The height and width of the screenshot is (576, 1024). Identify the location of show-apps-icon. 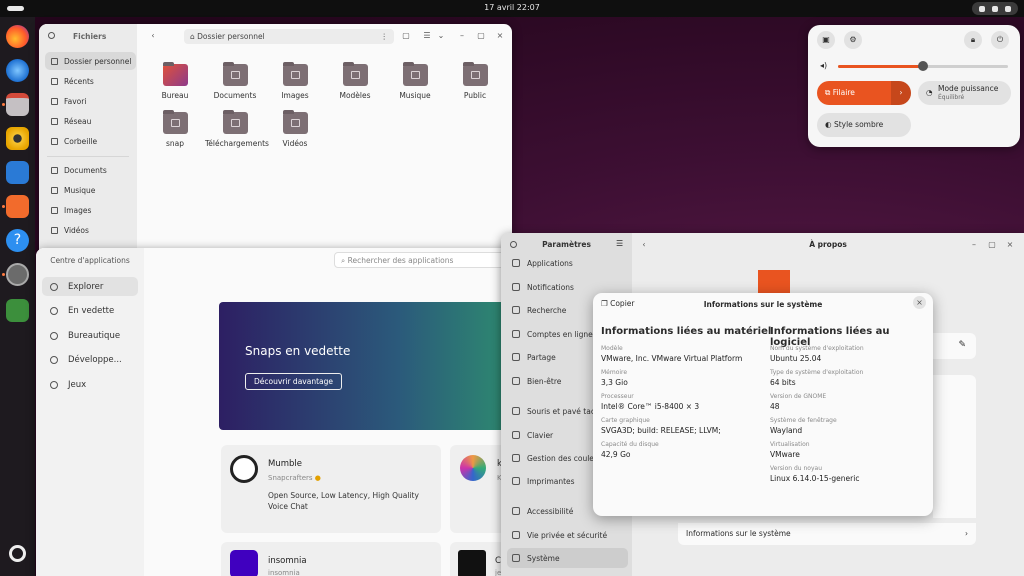
(17, 553).